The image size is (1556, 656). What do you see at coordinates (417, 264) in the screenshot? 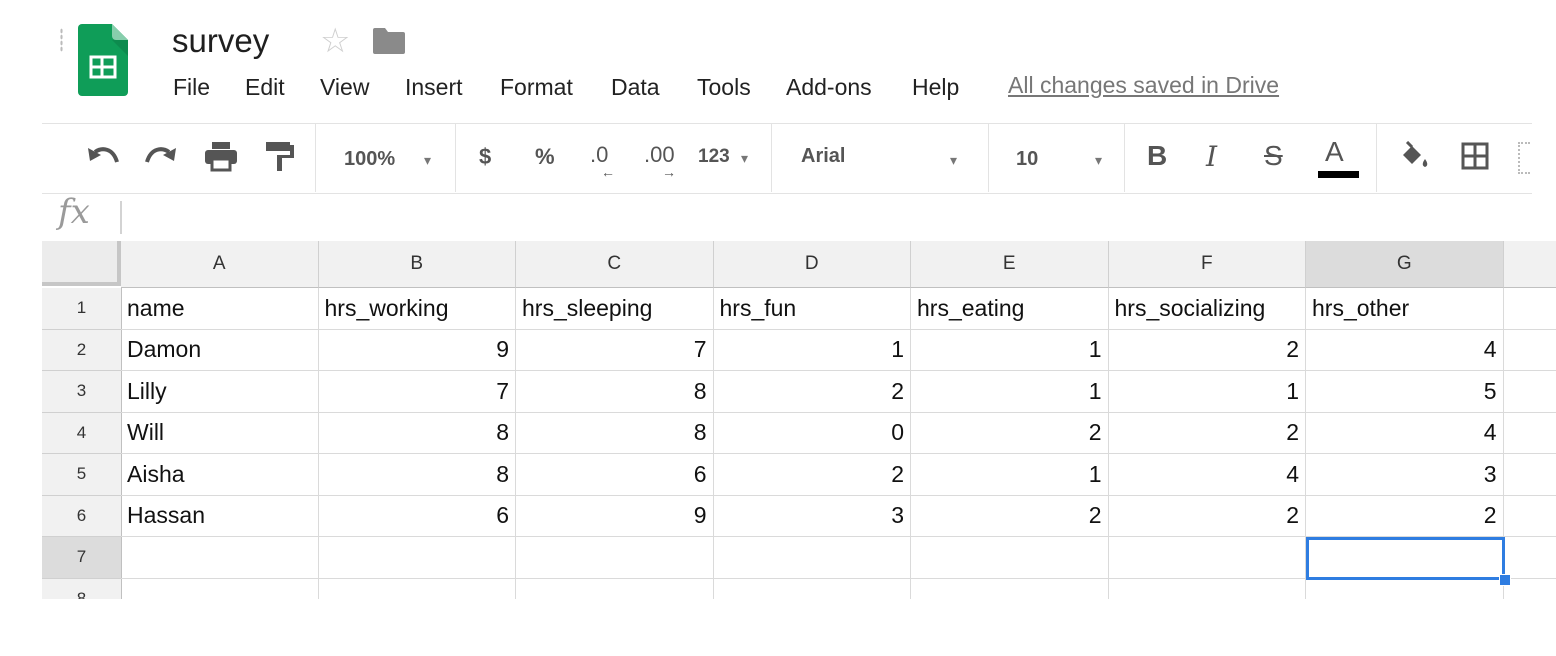
I see `column-header-b: B` at bounding box center [417, 264].